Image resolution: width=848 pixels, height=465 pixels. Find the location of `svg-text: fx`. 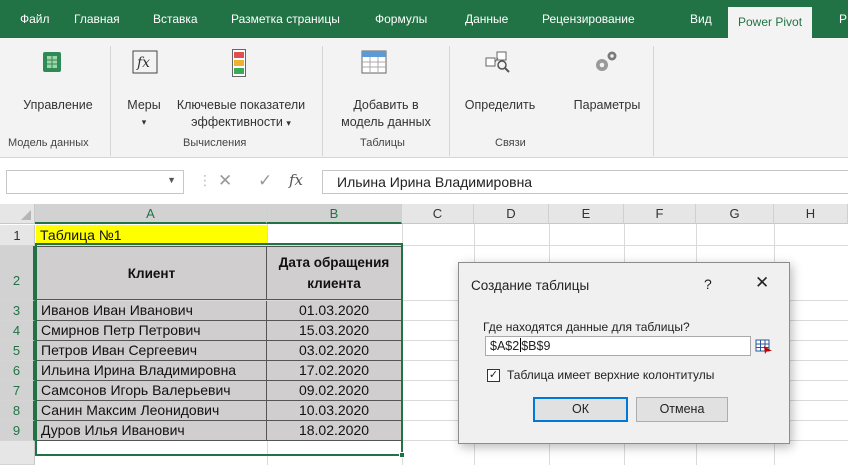

svg-text: fx is located at coordinates (143, 63).